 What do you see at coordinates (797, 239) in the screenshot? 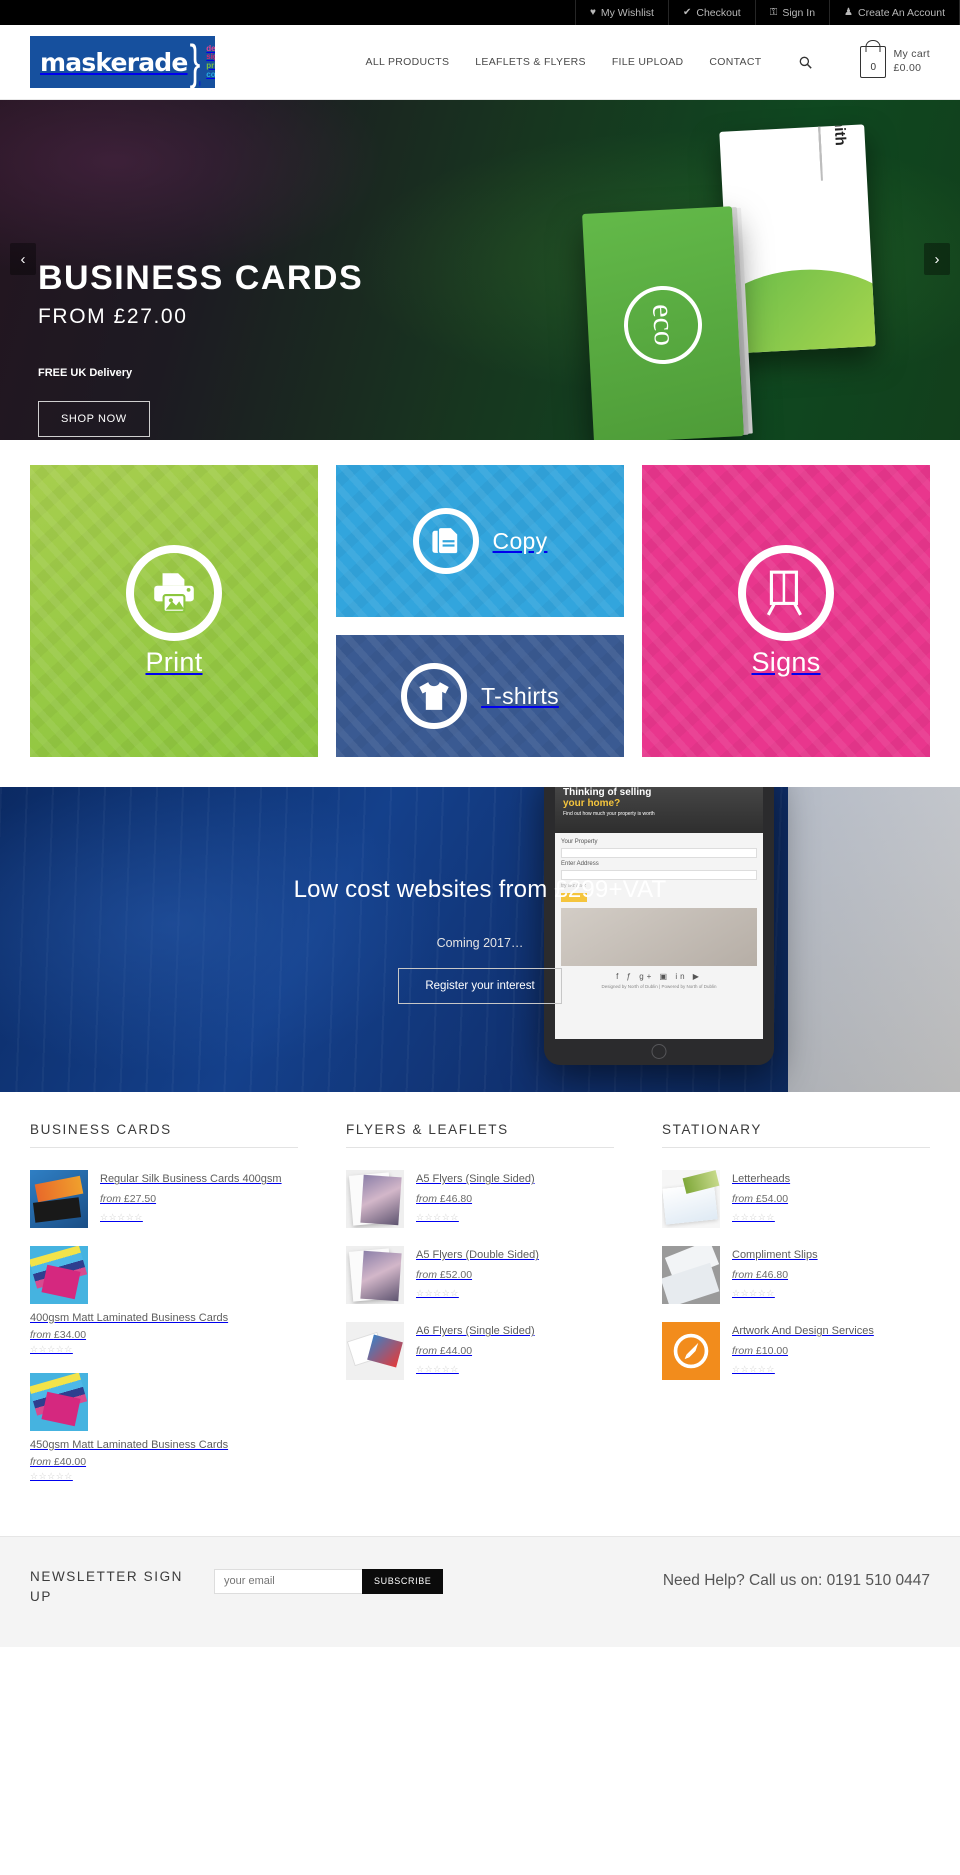
I see `hero-card-front: John Smith` at bounding box center [797, 239].